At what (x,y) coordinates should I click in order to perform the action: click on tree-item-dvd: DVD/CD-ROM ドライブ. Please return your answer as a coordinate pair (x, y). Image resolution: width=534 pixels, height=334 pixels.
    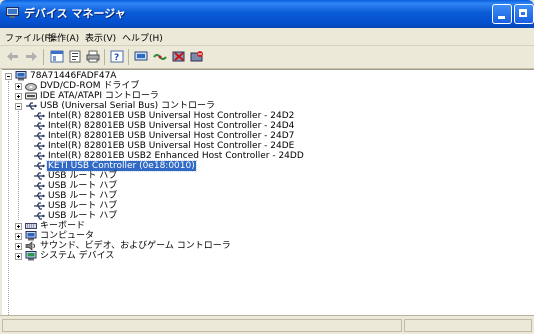
    Looking at the image, I should click on (89, 86).